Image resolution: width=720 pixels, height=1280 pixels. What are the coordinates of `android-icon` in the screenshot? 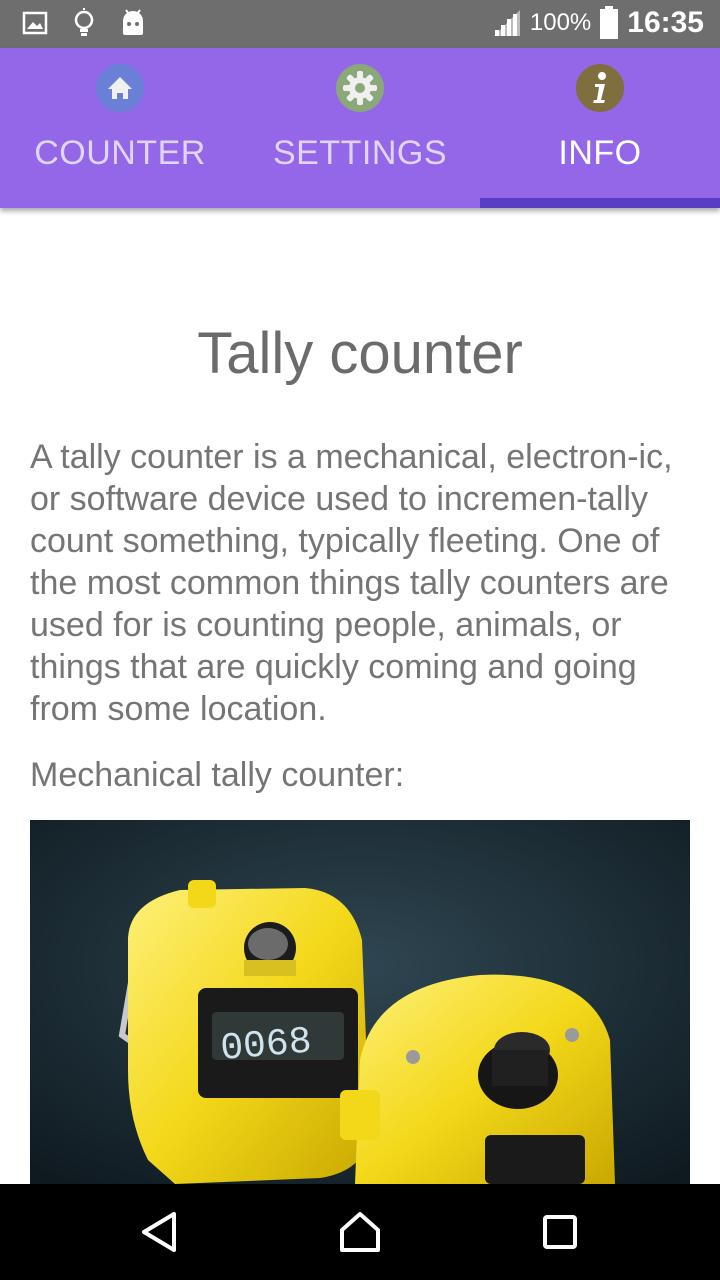 It's located at (133, 22).